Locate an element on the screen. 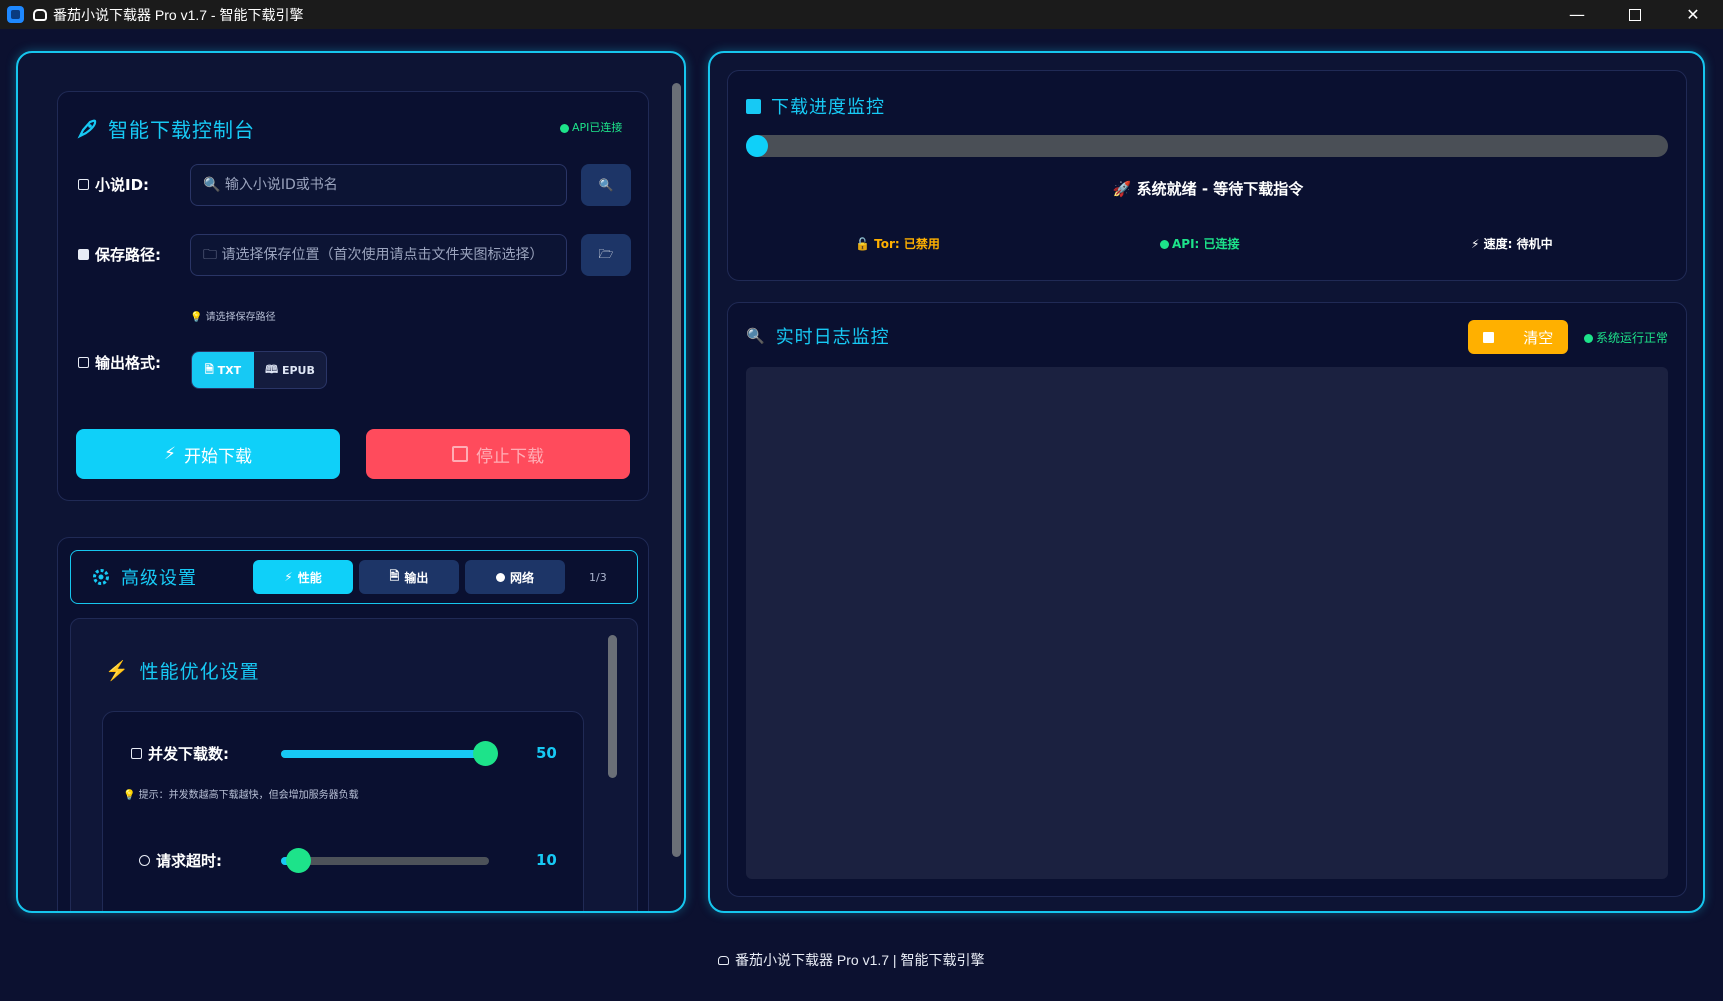  progress-title-text: 下载进度监控 is located at coordinates (828, 107).